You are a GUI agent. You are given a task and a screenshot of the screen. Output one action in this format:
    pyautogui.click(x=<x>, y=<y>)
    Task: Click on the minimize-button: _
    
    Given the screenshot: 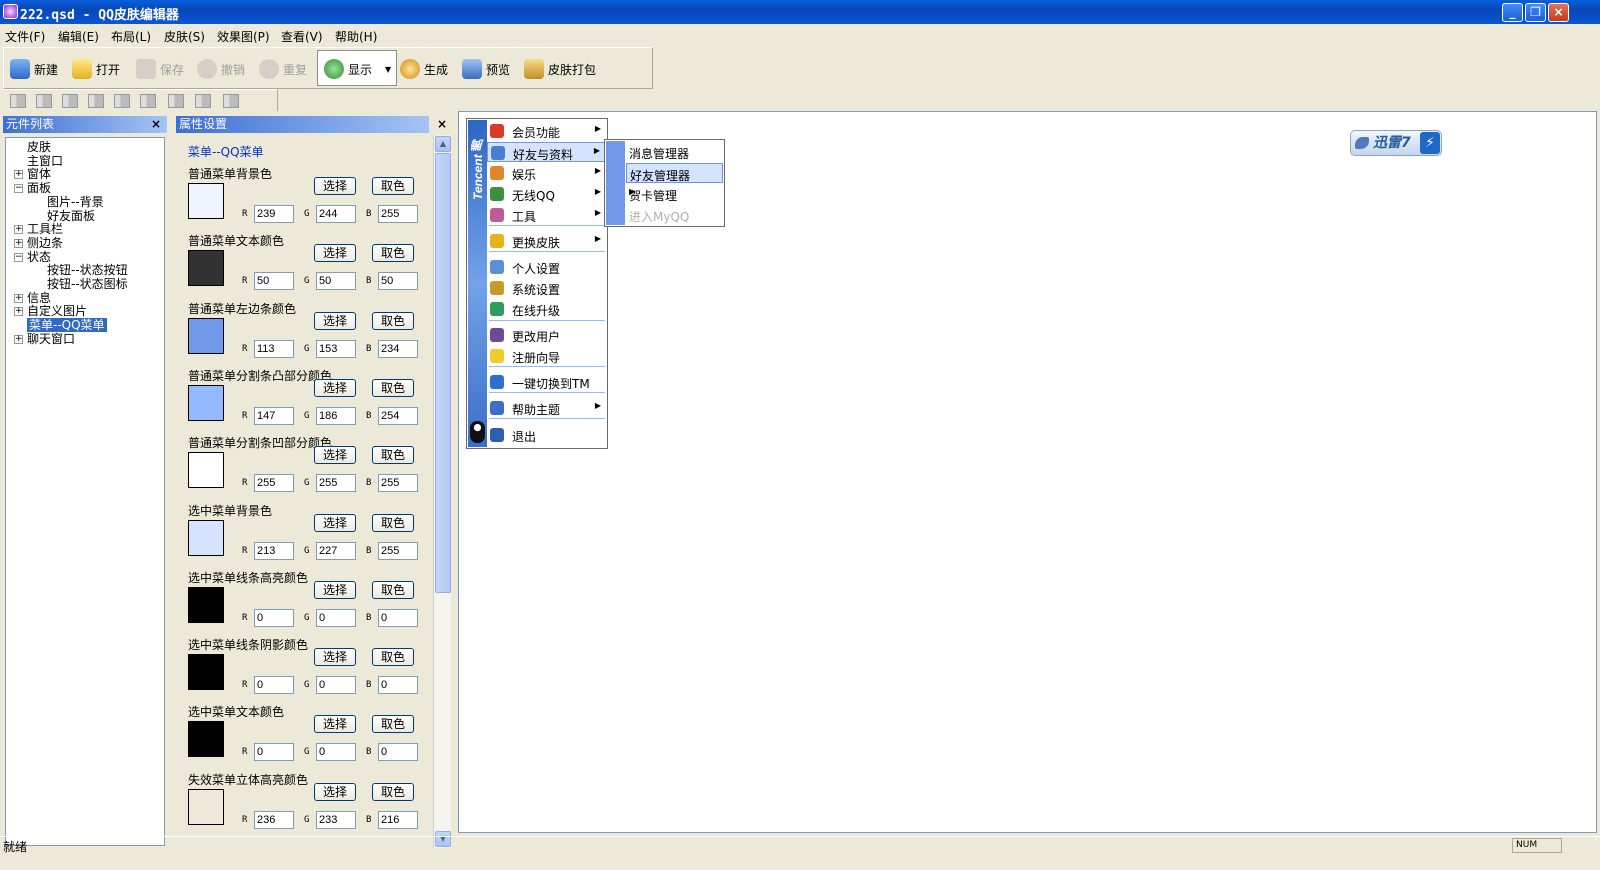 What is the action you would take?
    pyautogui.click(x=1512, y=12)
    